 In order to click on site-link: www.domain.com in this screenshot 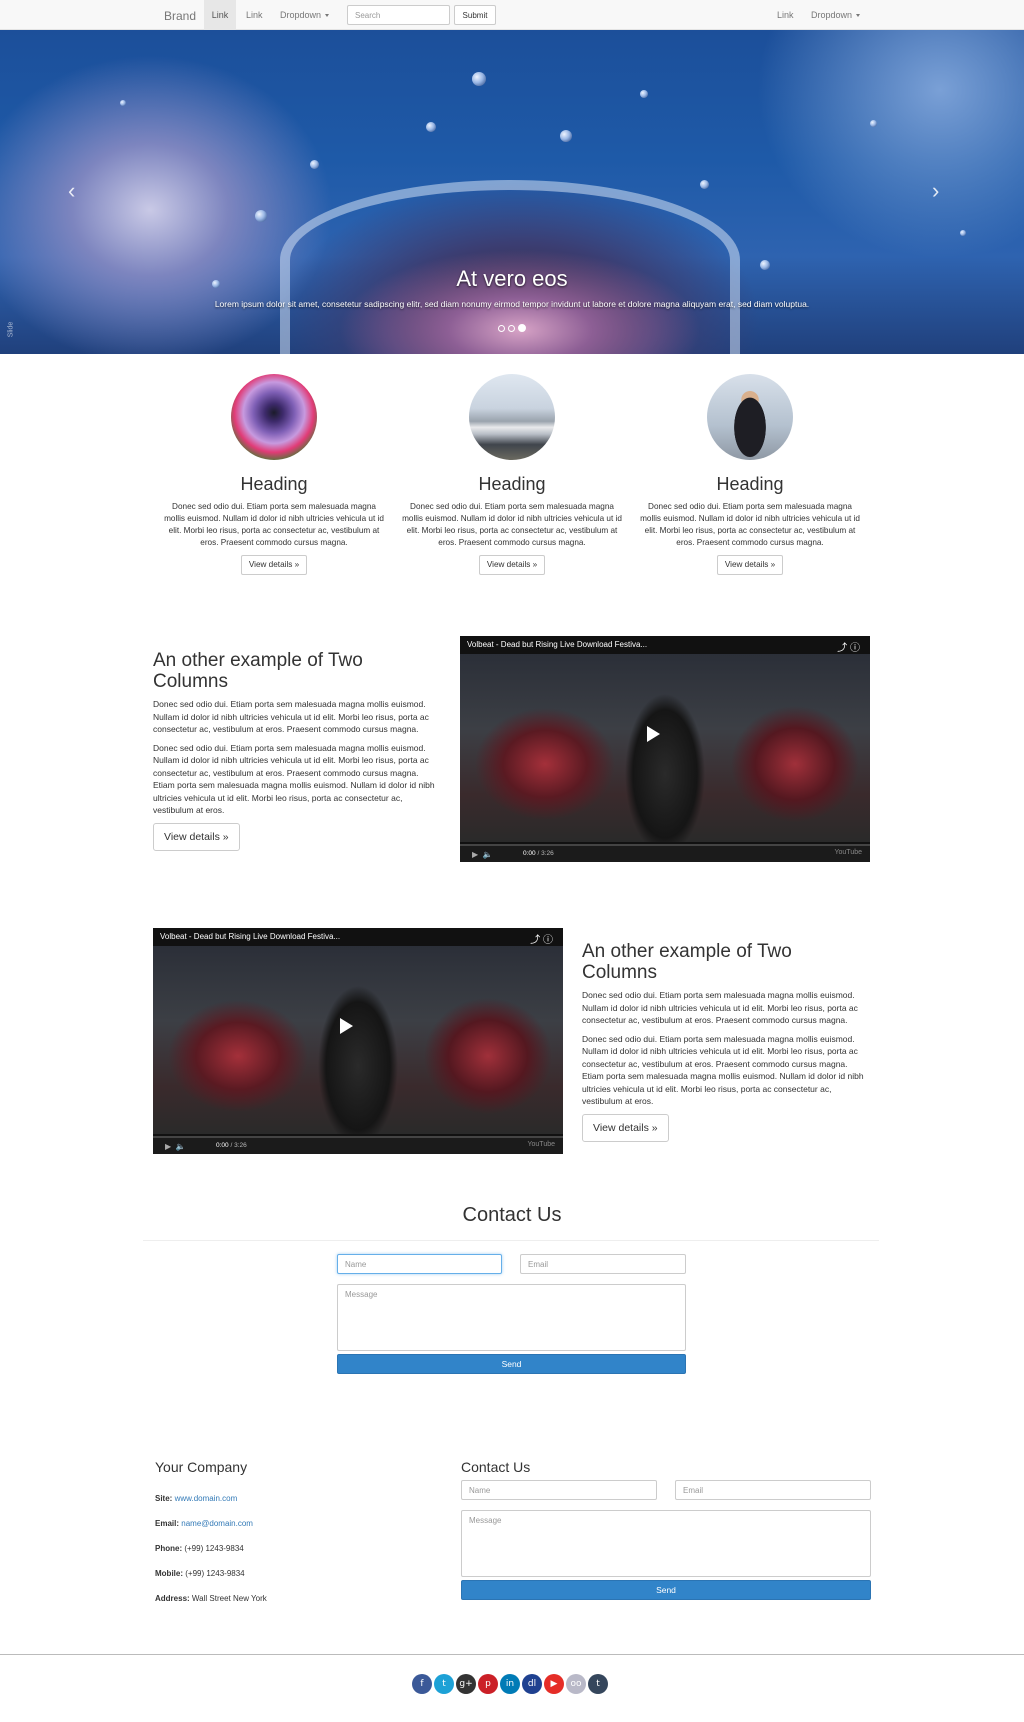, I will do `click(206, 1498)`.